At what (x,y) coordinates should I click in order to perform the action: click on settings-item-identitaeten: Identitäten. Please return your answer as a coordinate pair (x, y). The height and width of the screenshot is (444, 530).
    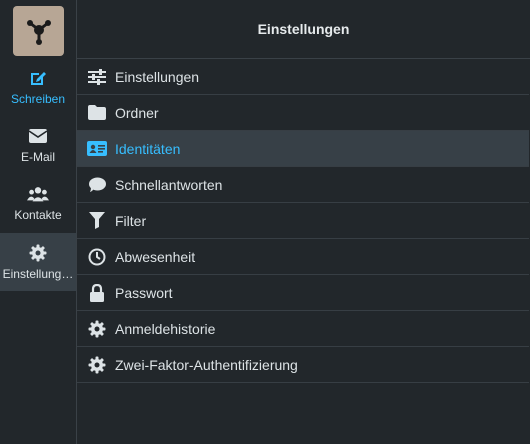
    Looking at the image, I should click on (303, 149).